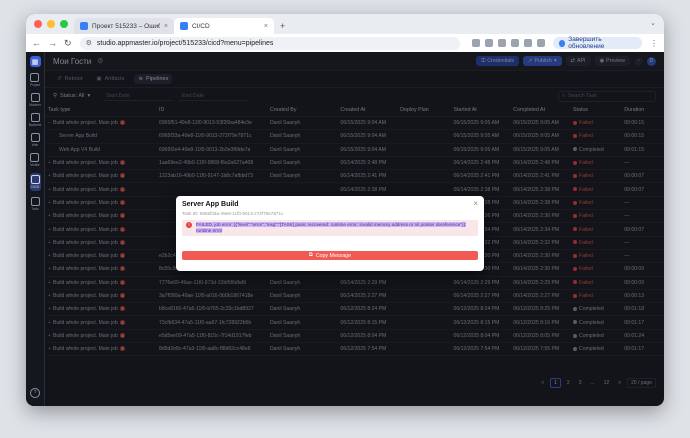  Describe the element at coordinates (35, 61) in the screenshot. I see `app-logo-icon: ▦` at that location.